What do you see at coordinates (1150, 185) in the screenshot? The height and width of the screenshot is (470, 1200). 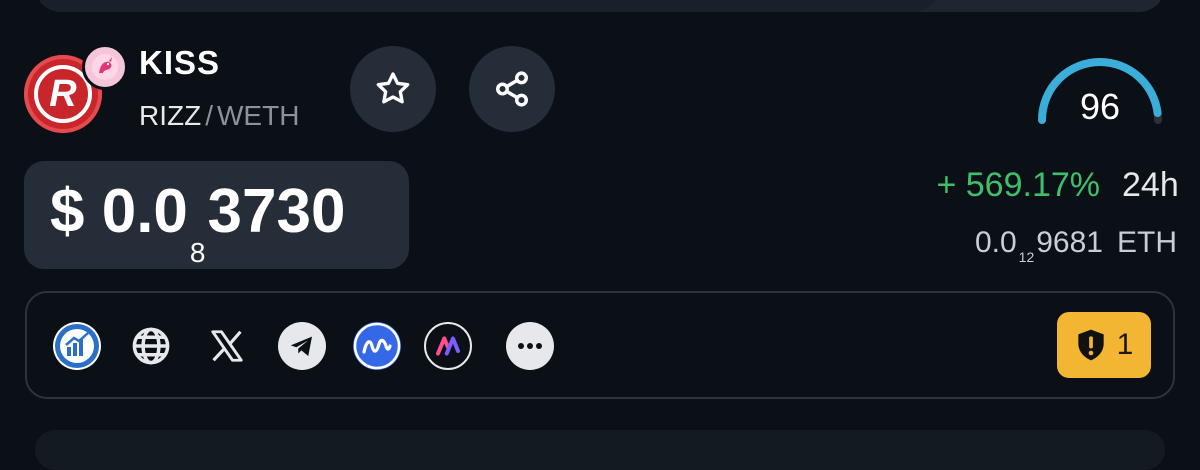 I see `change-period: 24h` at bounding box center [1150, 185].